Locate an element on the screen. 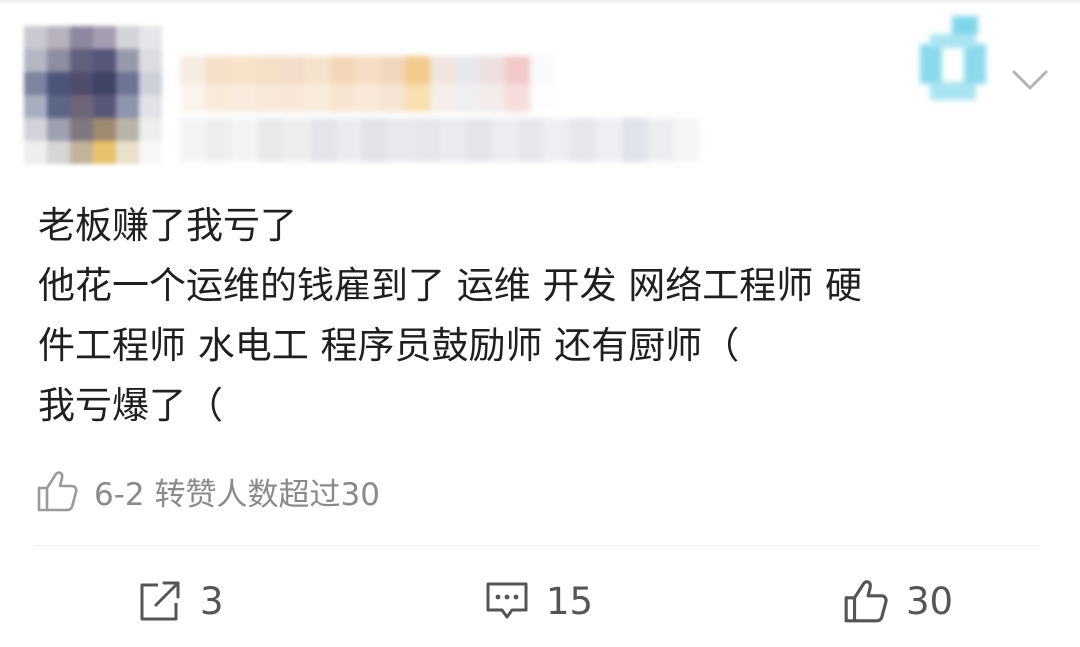  verified-badge-icon is located at coordinates (953, 58).